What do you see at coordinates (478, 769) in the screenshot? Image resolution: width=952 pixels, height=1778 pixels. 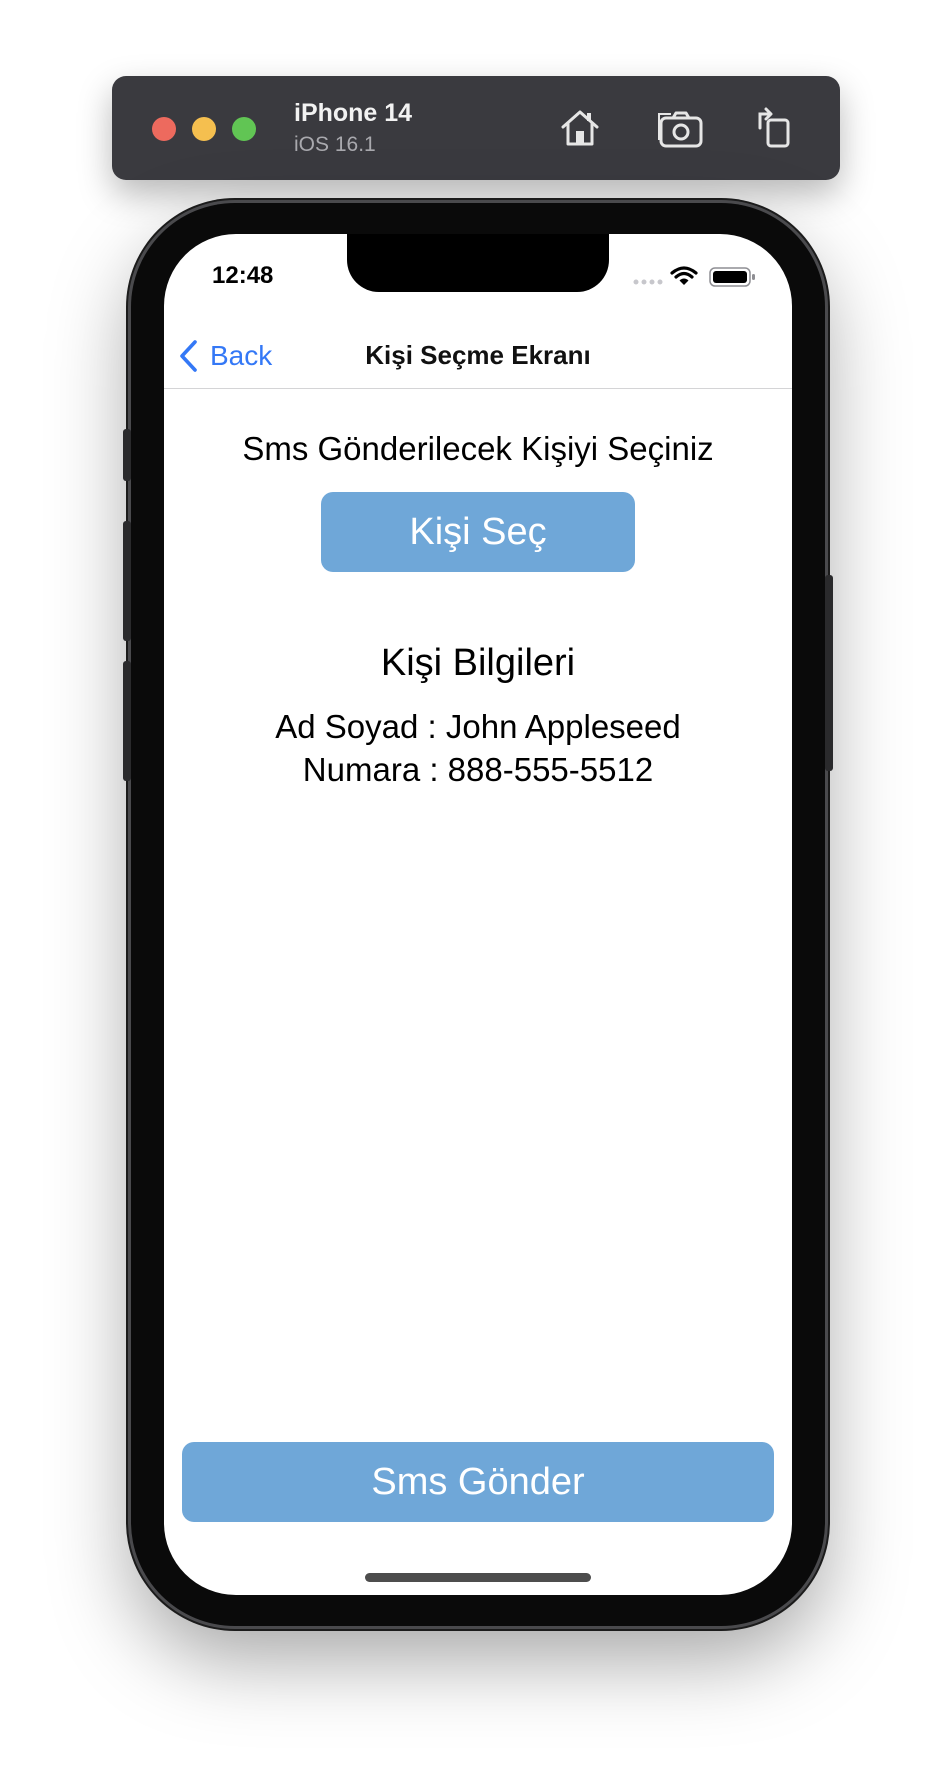 I see `contact-number: Numara : 888-555-5512` at bounding box center [478, 769].